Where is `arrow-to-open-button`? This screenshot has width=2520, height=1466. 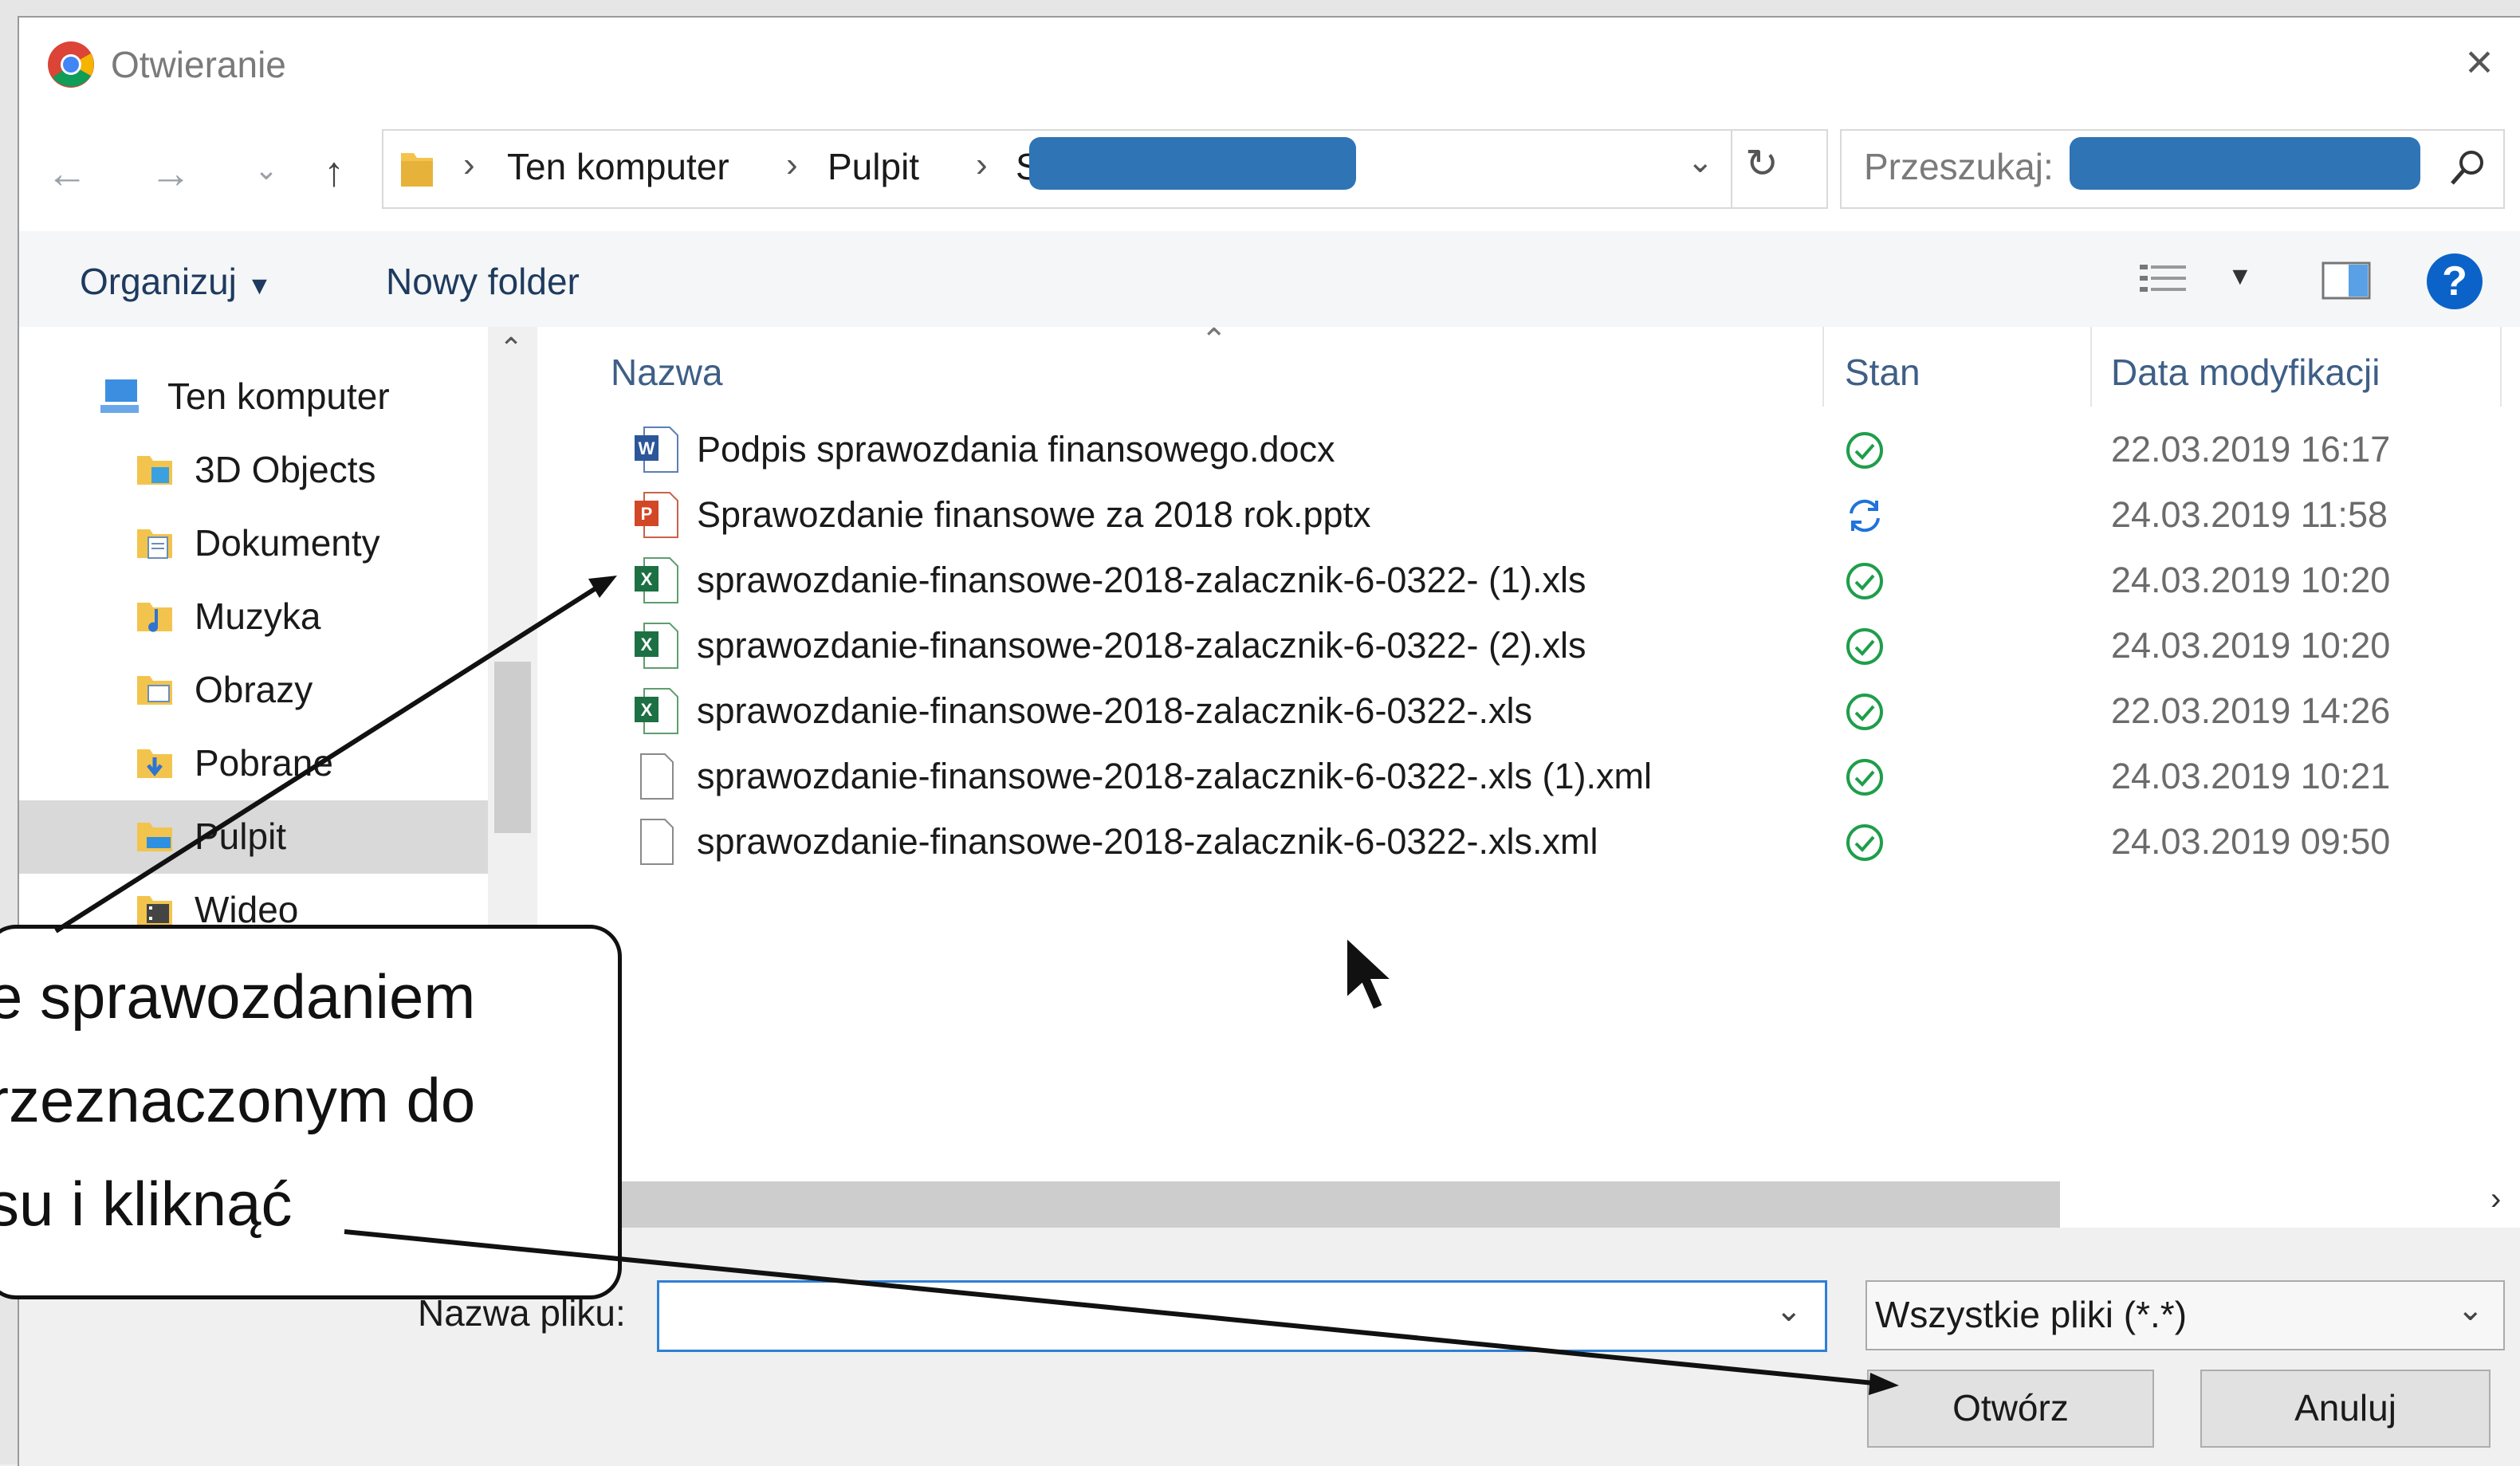
arrow-to-open-button is located at coordinates (1109, 1307).